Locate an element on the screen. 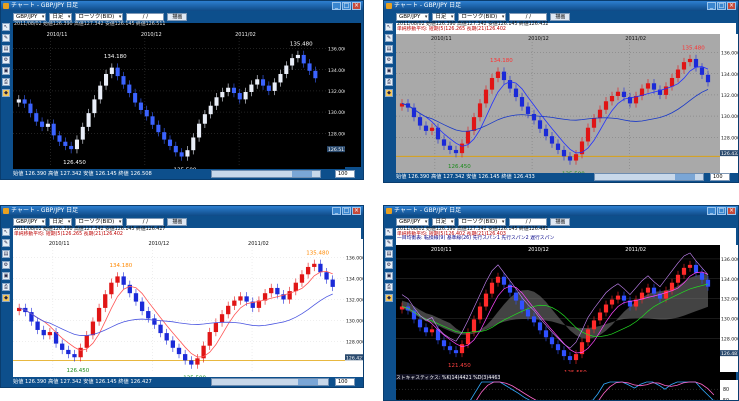 The height and width of the screenshot is (401, 739). x-tick-label: 2010/12 is located at coordinates (538, 250).